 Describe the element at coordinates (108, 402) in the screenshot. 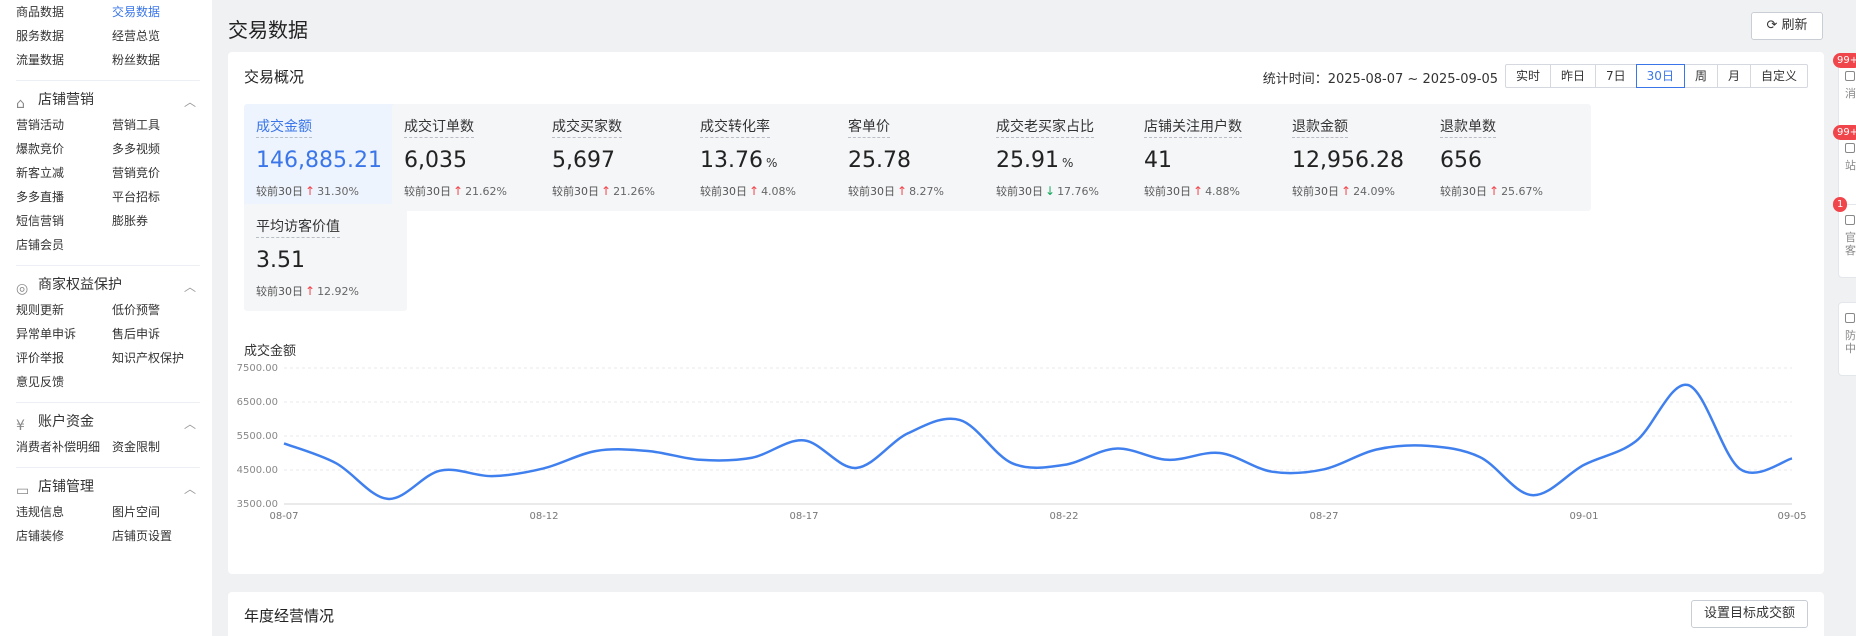

I see `sidebar-divider` at that location.